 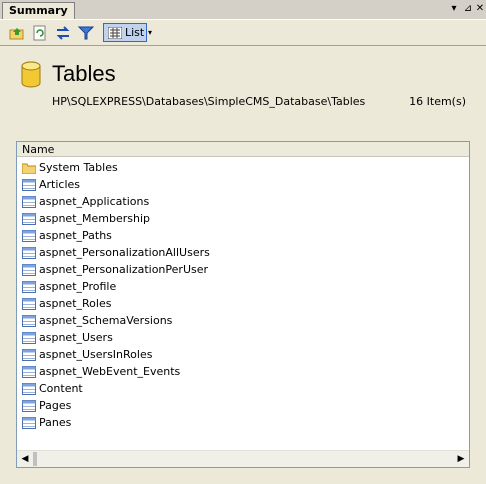 What do you see at coordinates (115, 33) in the screenshot?
I see `list-view-icon` at bounding box center [115, 33].